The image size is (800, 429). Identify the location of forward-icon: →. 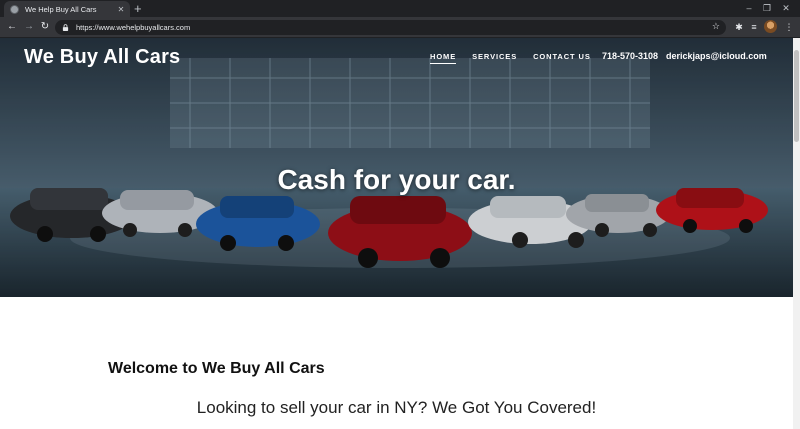
(29, 27).